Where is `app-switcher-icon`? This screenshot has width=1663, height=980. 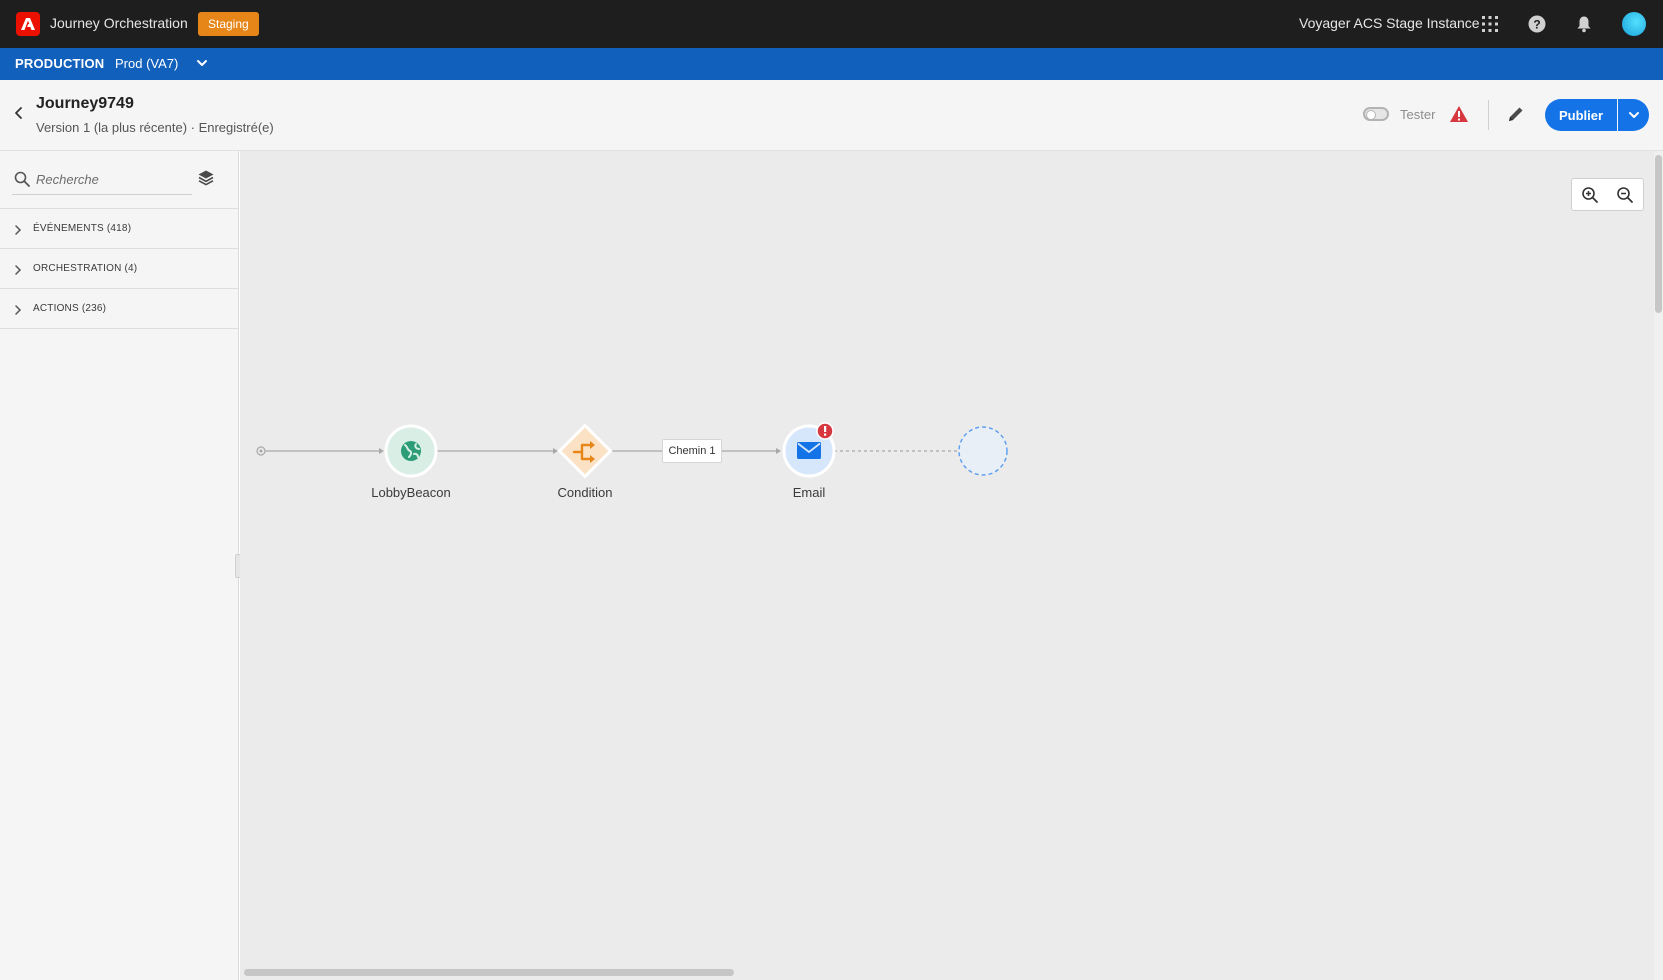 app-switcher-icon is located at coordinates (1490, 24).